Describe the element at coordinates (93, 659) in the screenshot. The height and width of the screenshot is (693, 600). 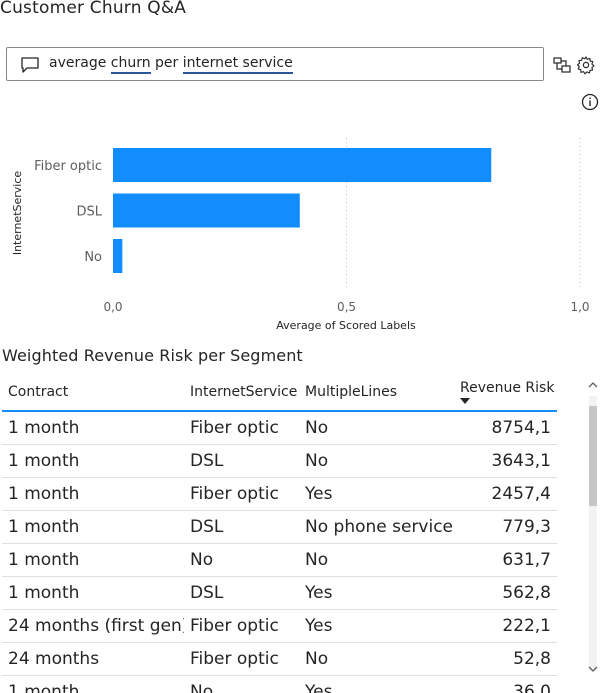
I see `cell-contract: 24 months` at that location.